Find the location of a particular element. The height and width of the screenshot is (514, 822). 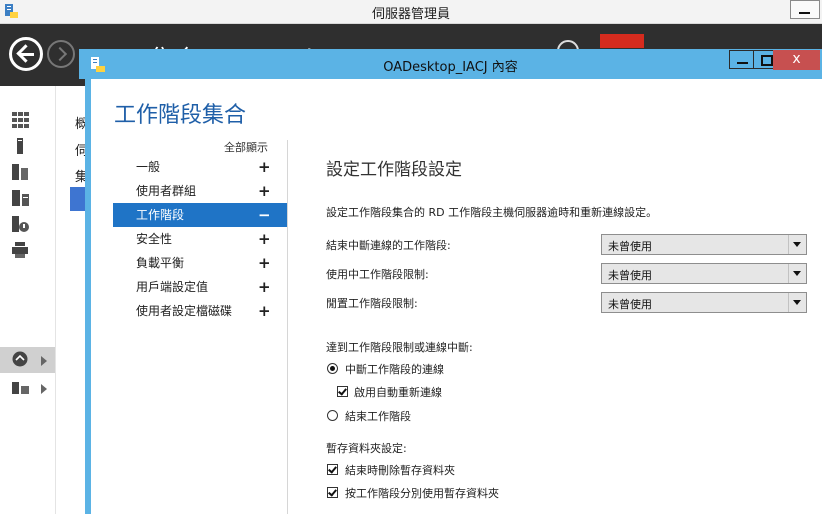

category-user-profile-disks: 使用者設定檔磁碟 + is located at coordinates (200, 311).